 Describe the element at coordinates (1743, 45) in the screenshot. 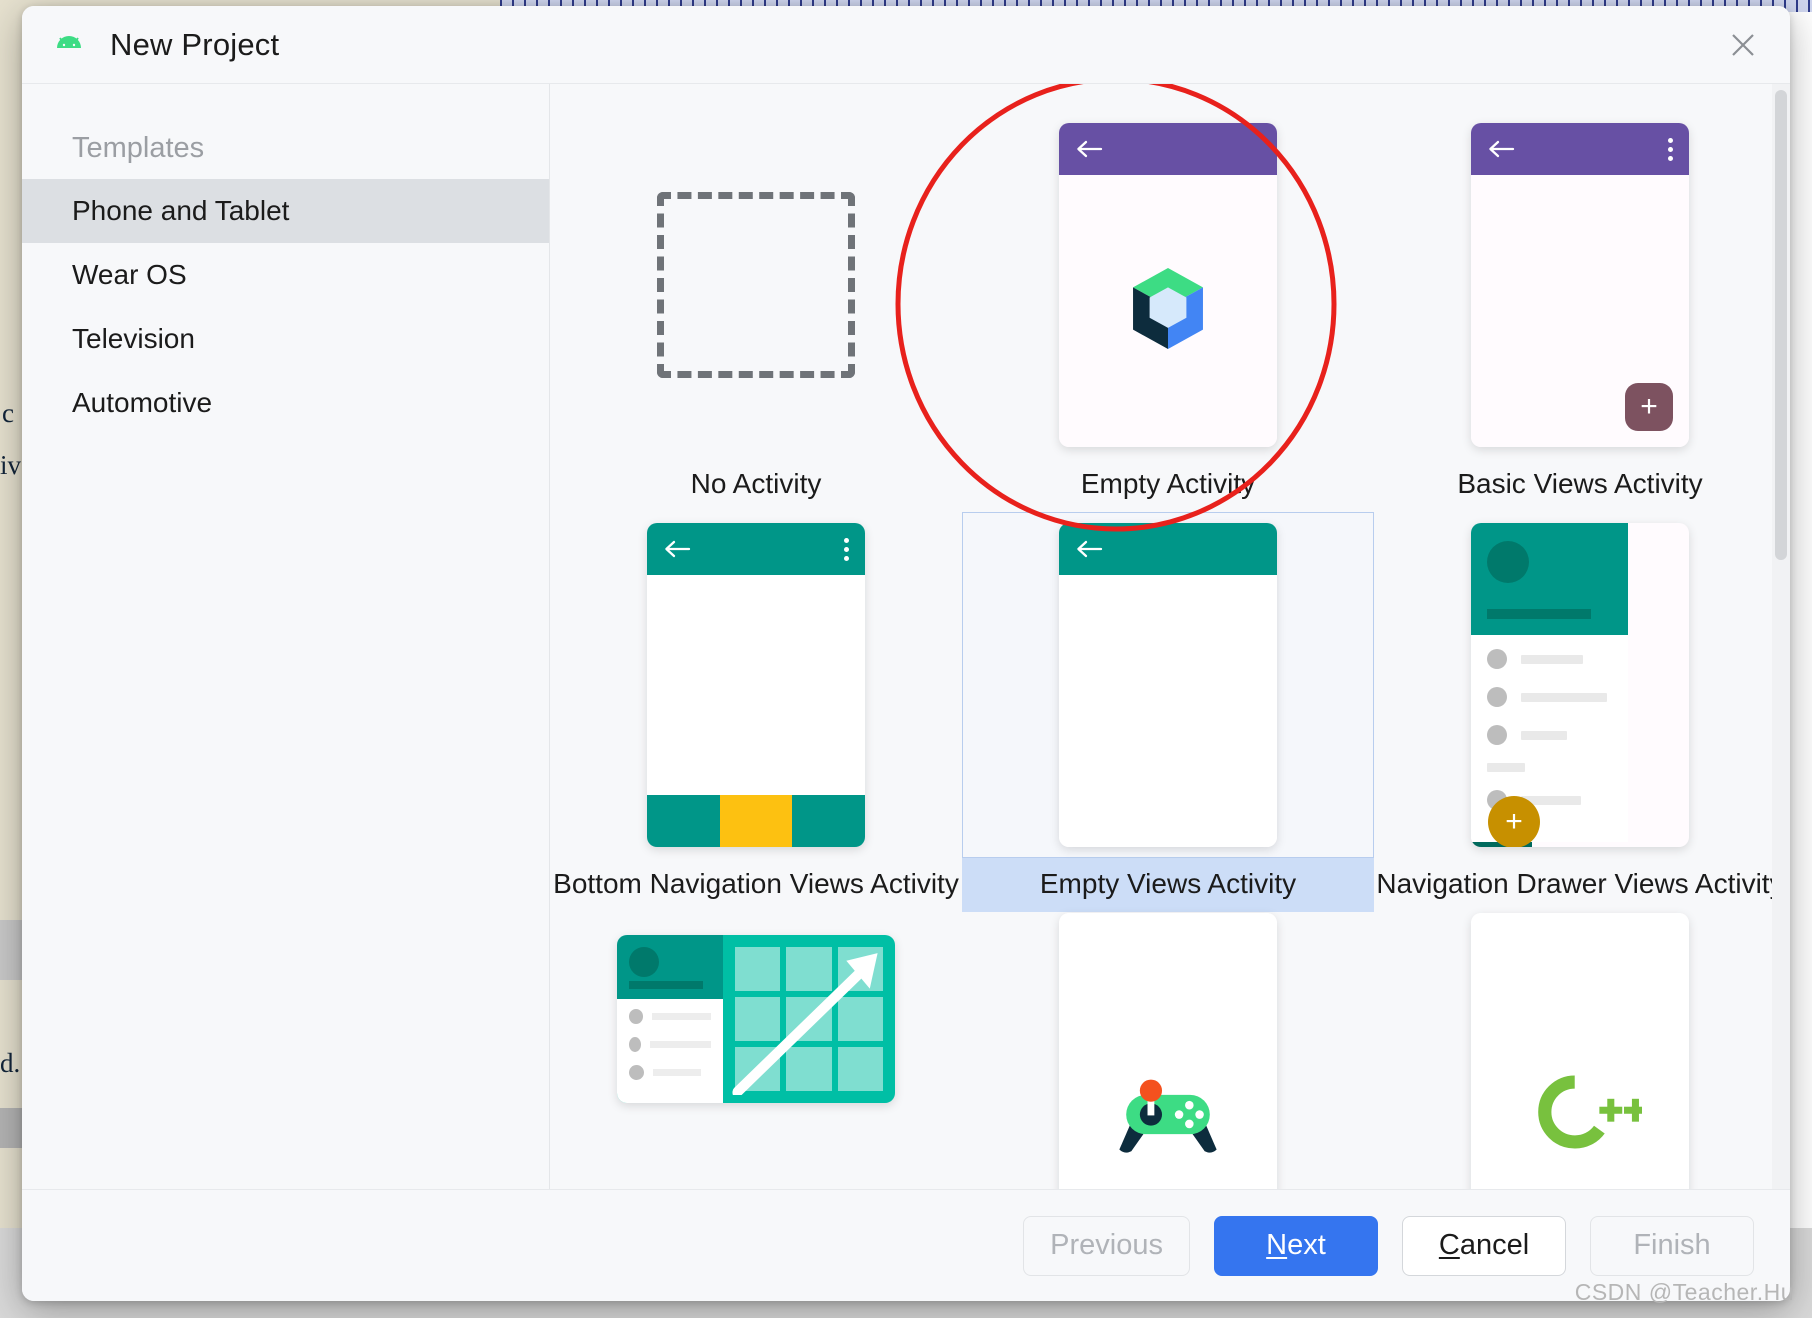

I see `close-icon` at that location.